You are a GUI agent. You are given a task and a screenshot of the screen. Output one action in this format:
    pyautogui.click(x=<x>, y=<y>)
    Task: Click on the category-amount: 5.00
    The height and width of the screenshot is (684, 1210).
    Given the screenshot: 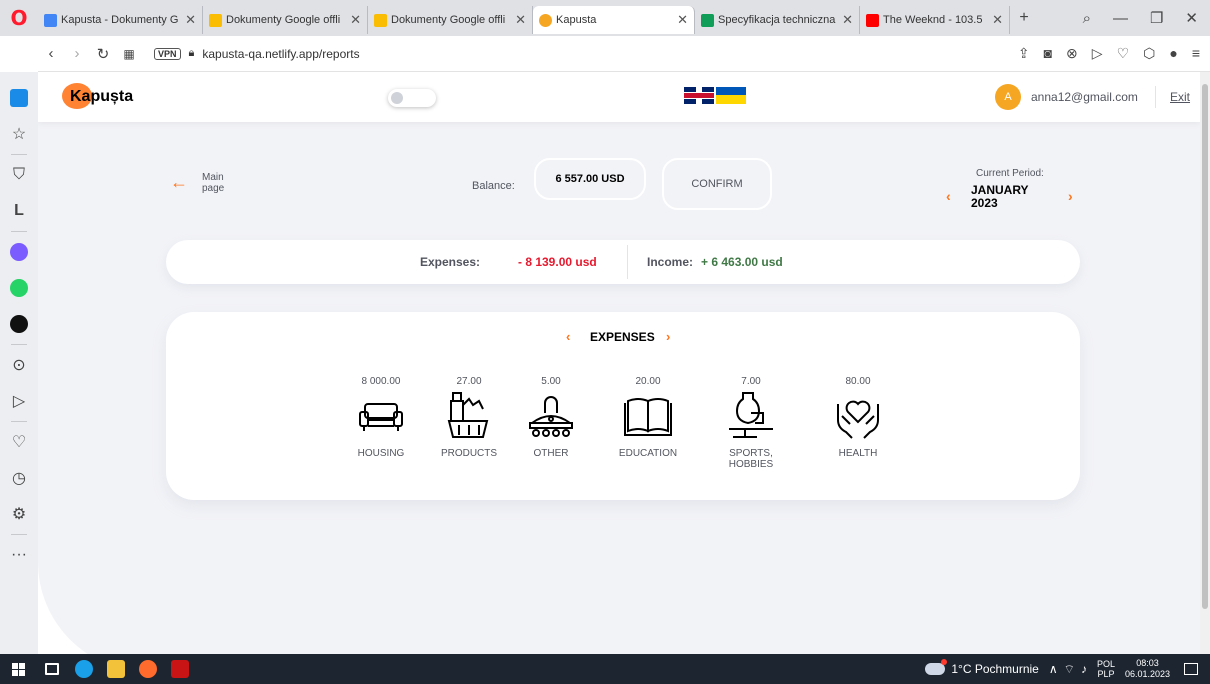 What is the action you would take?
    pyautogui.click(x=551, y=381)
    